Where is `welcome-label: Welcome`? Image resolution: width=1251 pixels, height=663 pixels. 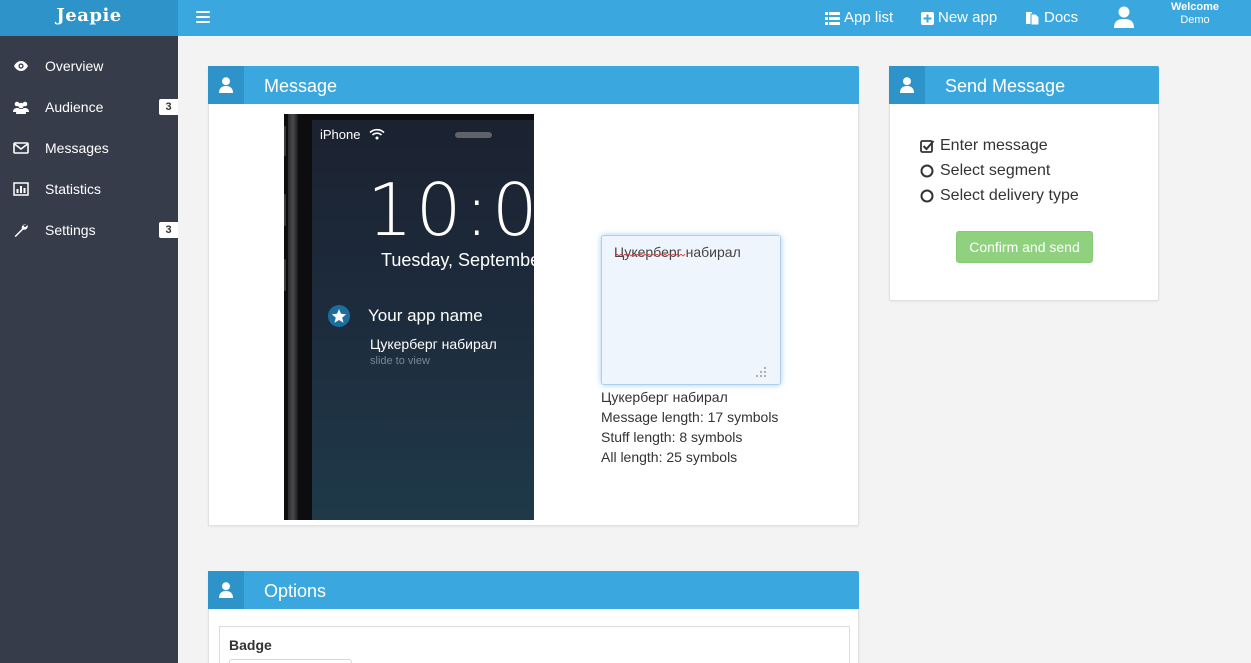 welcome-label: Welcome is located at coordinates (1195, 7).